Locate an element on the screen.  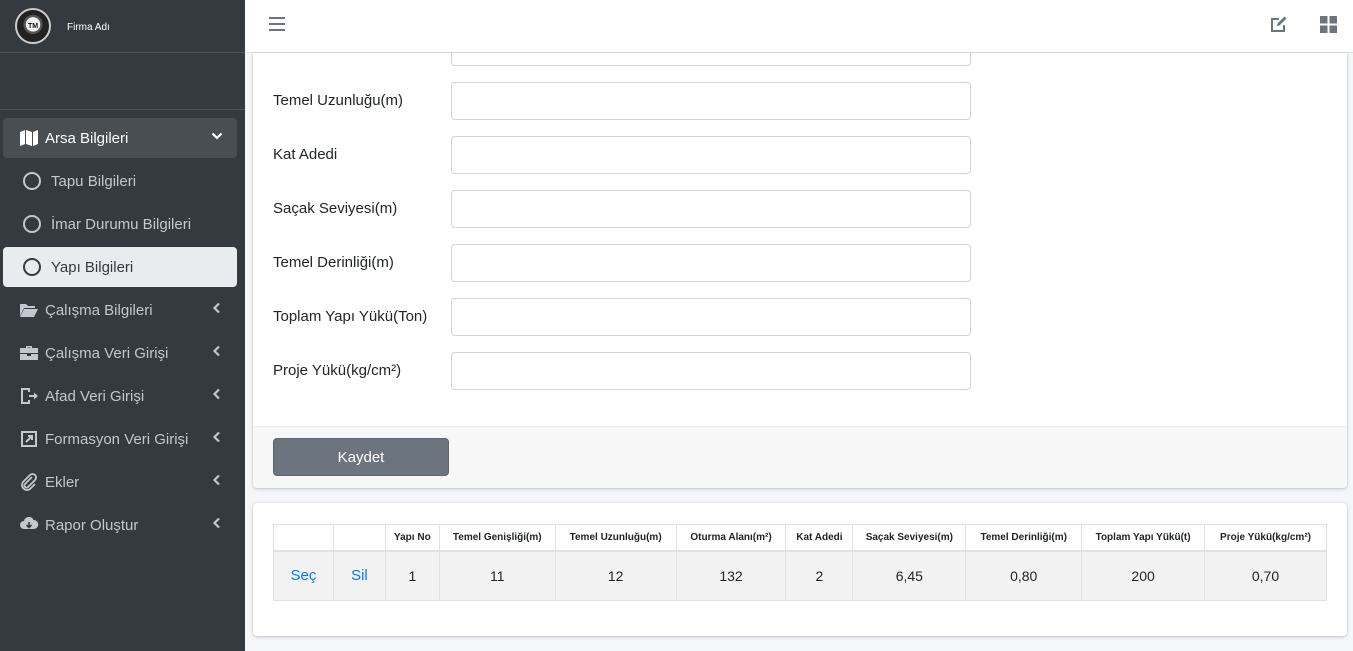
cloud-download-icon is located at coordinates (29, 525).